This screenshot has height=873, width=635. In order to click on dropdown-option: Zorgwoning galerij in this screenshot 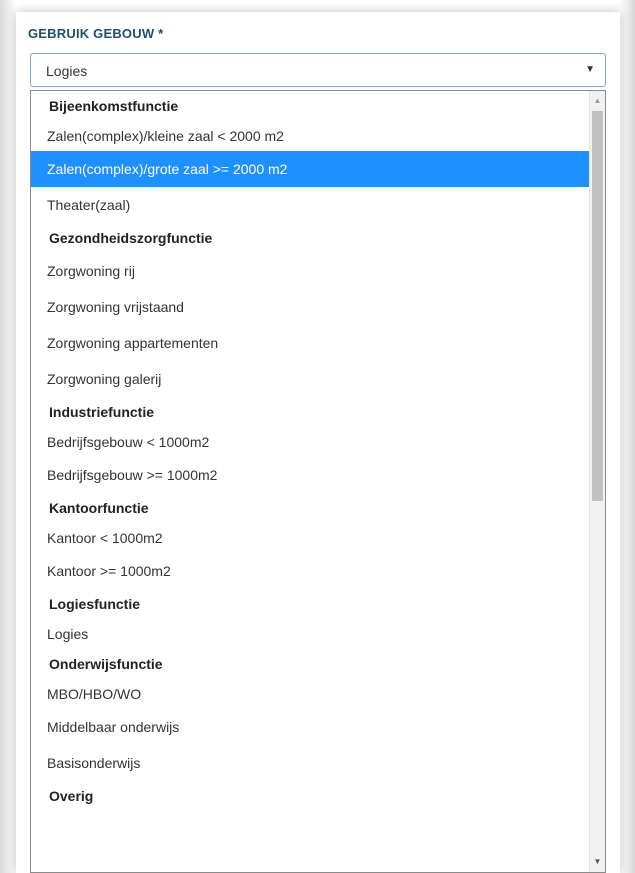, I will do `click(318, 379)`.